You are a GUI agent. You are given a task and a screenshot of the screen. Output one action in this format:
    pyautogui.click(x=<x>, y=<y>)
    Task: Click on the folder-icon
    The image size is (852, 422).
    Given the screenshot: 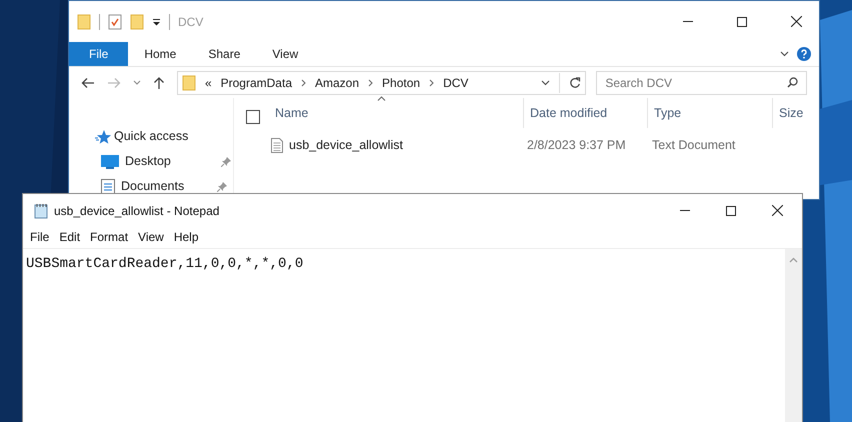 What is the action you would take?
    pyautogui.click(x=189, y=82)
    